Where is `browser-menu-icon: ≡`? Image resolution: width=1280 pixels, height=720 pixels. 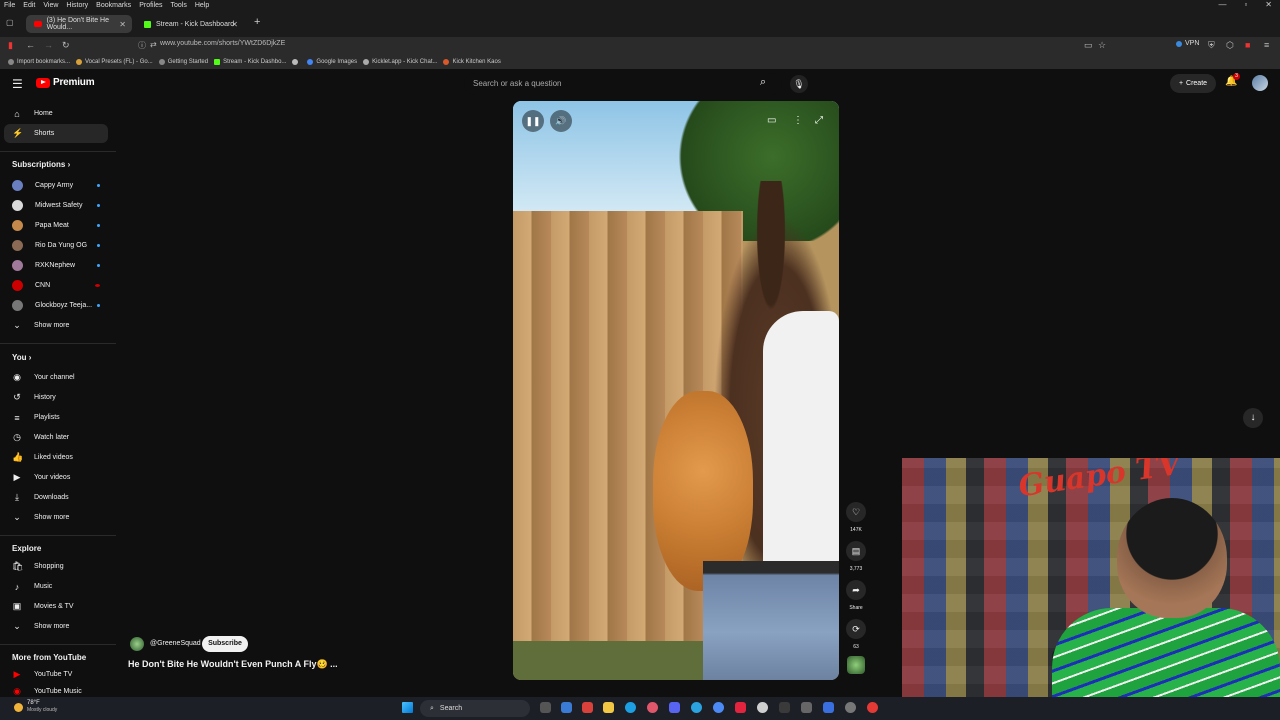 browser-menu-icon: ≡ is located at coordinates (1266, 45).